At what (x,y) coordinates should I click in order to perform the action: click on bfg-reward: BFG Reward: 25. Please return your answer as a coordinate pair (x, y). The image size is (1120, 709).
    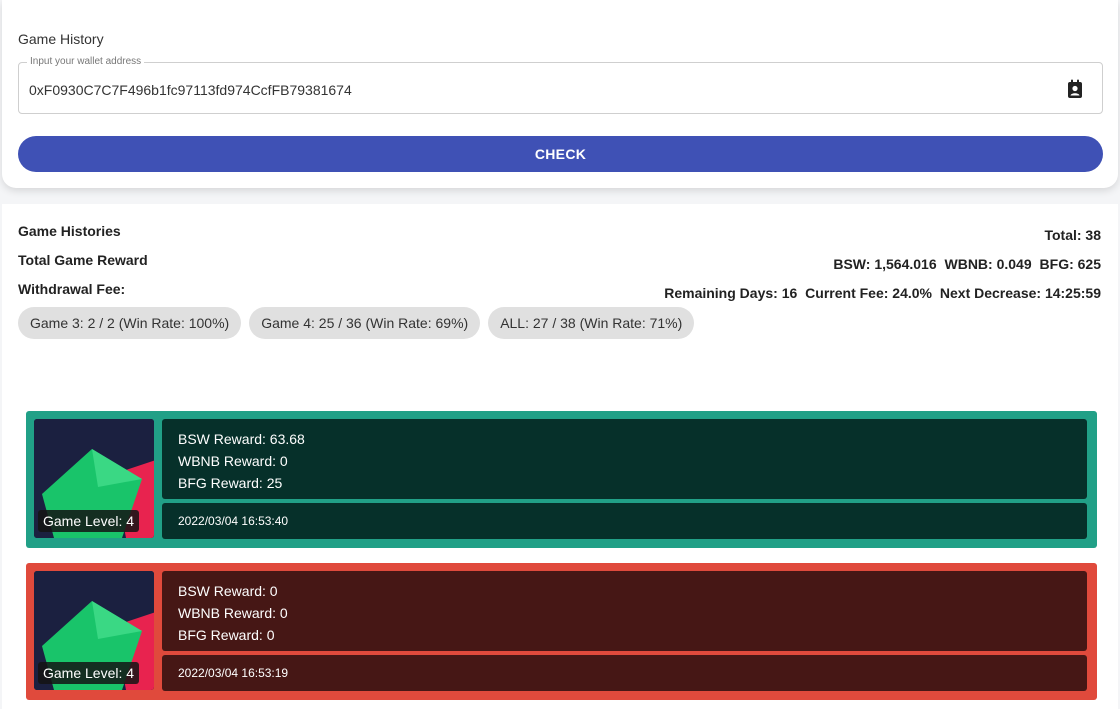
    Looking at the image, I should click on (230, 483).